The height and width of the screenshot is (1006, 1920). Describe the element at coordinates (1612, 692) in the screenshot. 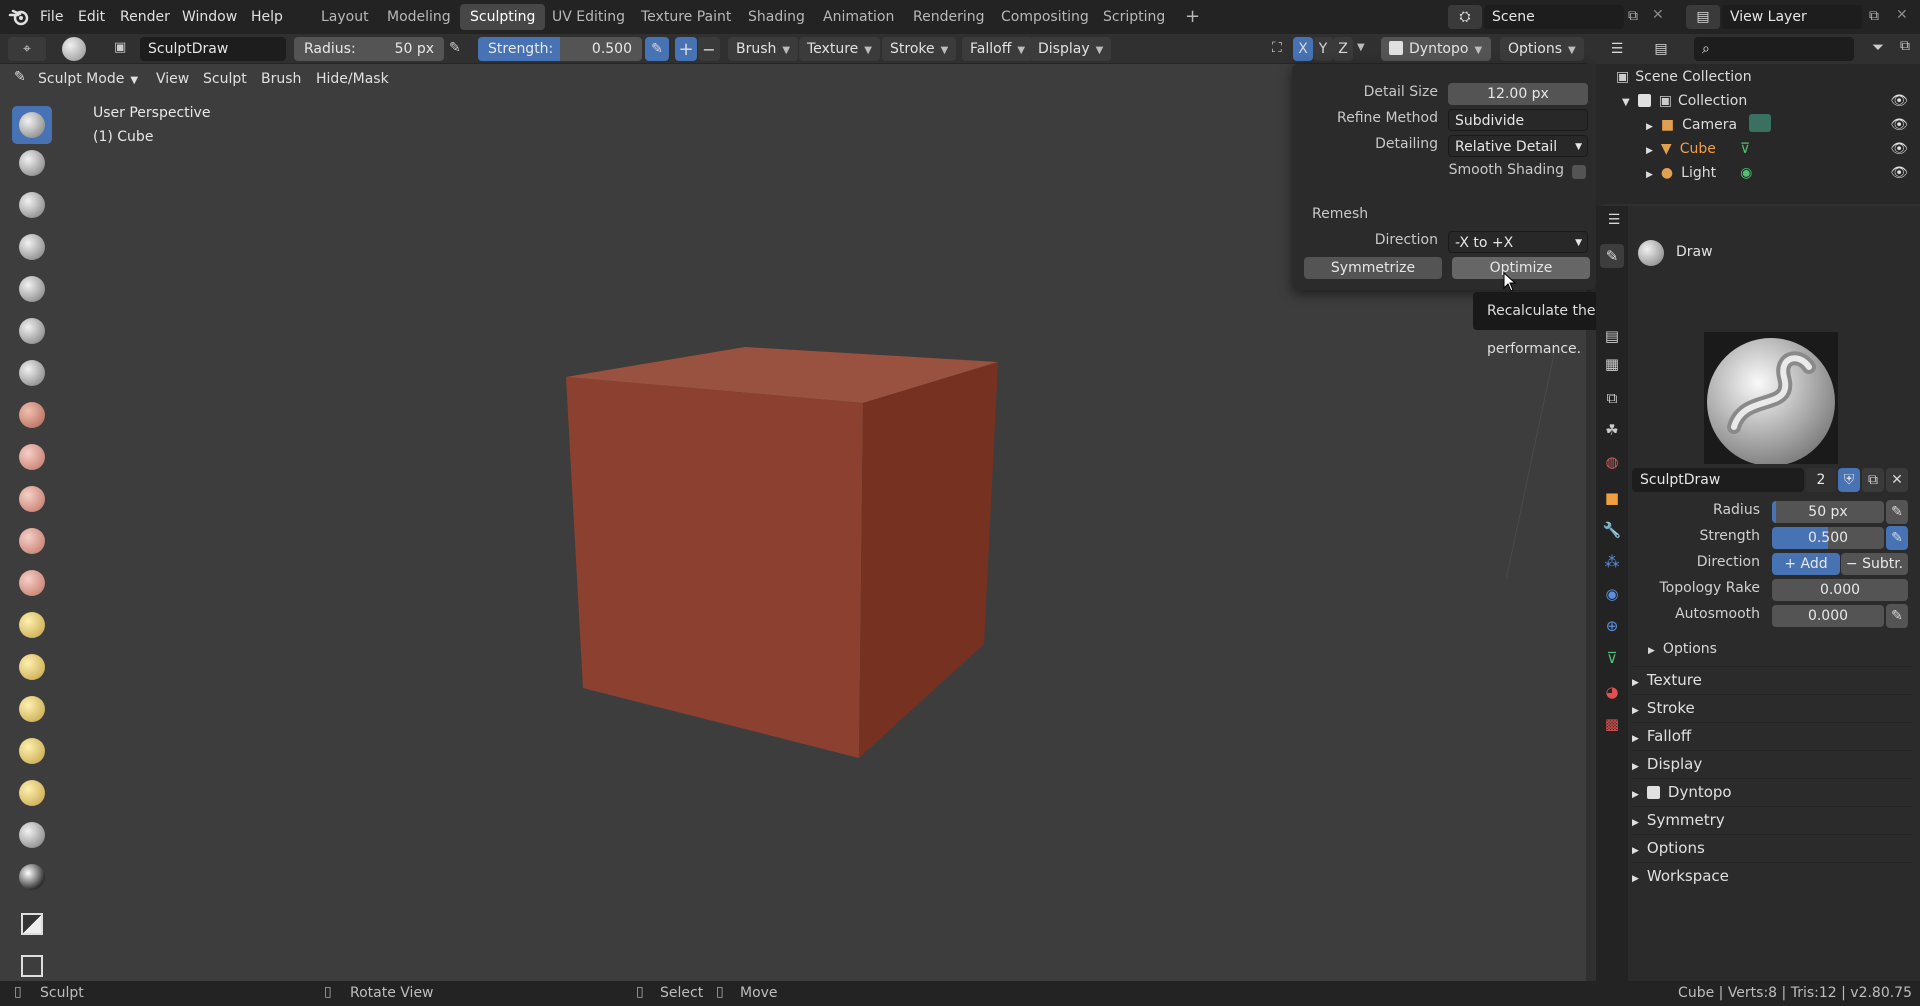

I see `tab-material-icon: ◕` at that location.